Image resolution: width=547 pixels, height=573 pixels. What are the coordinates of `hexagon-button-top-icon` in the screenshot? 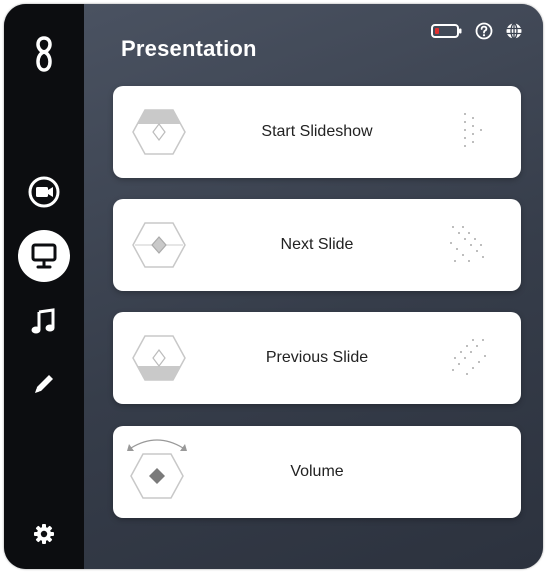 It's located at (159, 132).